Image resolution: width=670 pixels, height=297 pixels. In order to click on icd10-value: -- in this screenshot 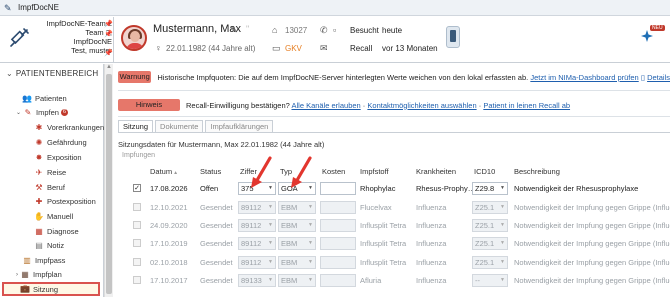, I will do `click(477, 280)`.